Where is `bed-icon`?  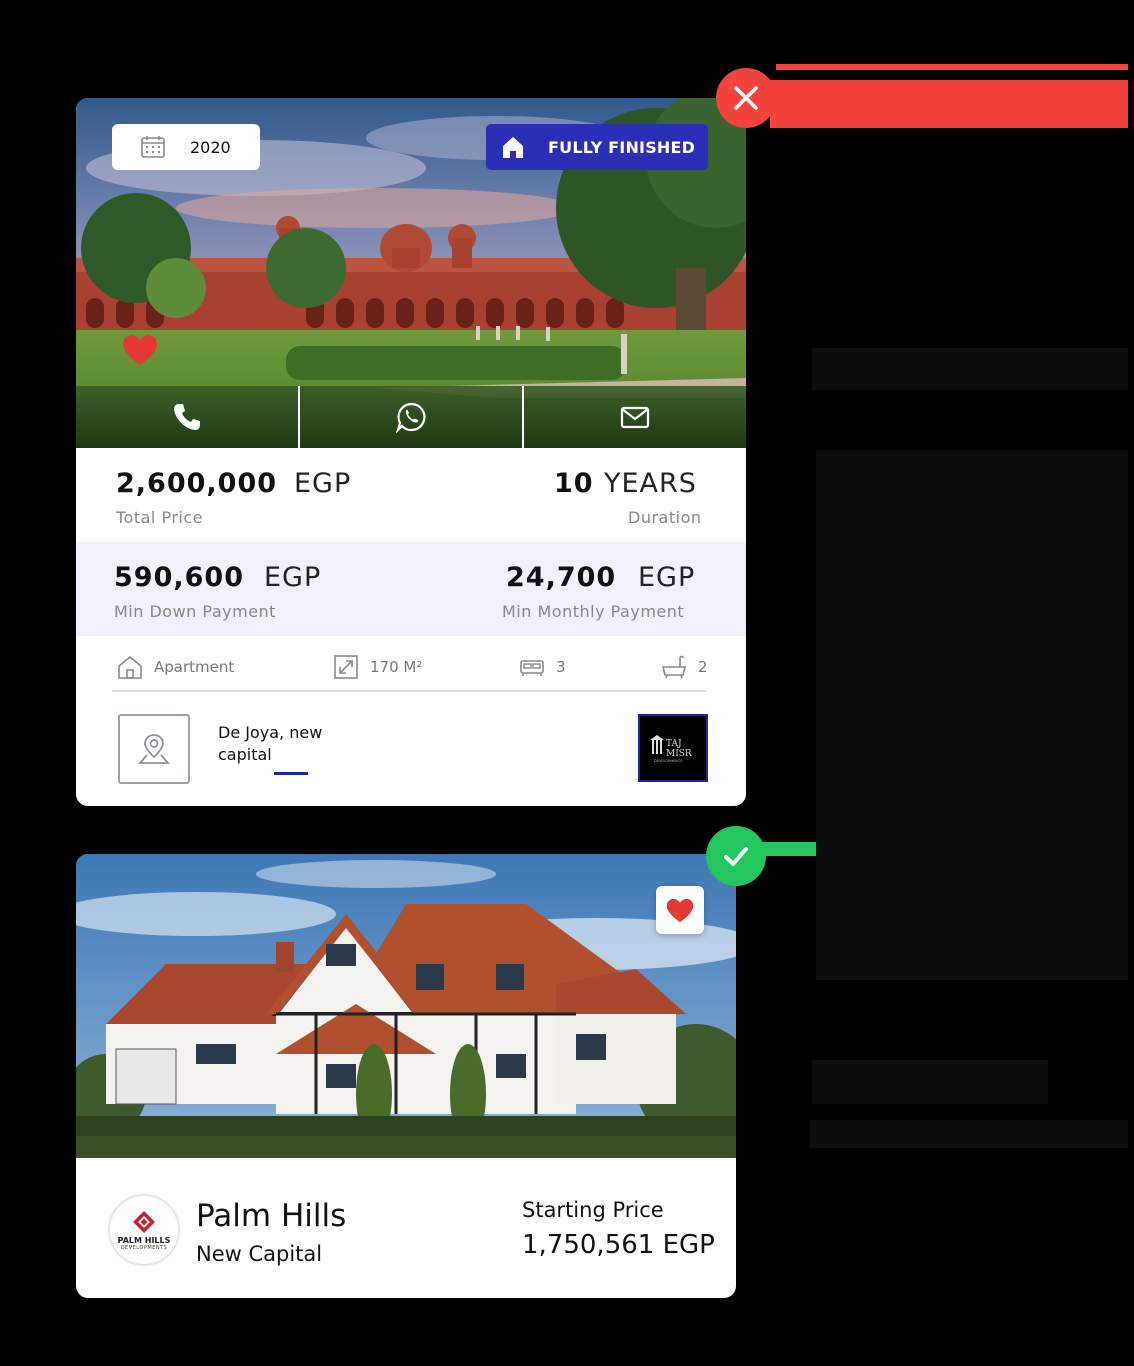
bed-icon is located at coordinates (532, 668).